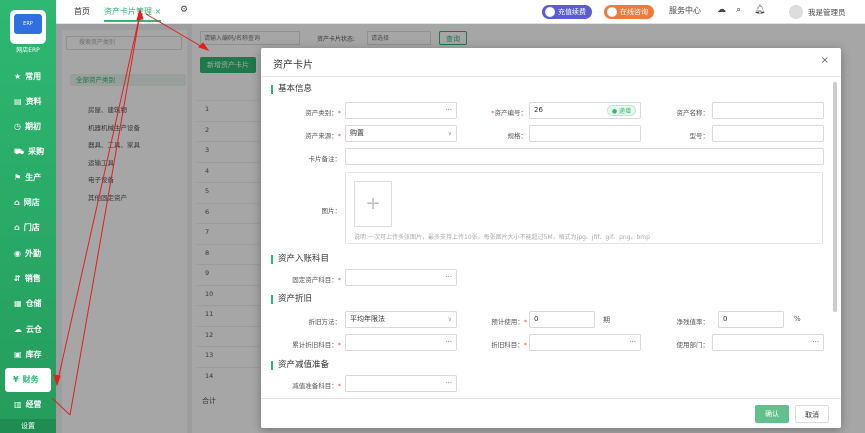 This screenshot has width=865, height=433. What do you see at coordinates (401, 133) in the screenshot?
I see `asset-source-select: 购置 ∨` at bounding box center [401, 133].